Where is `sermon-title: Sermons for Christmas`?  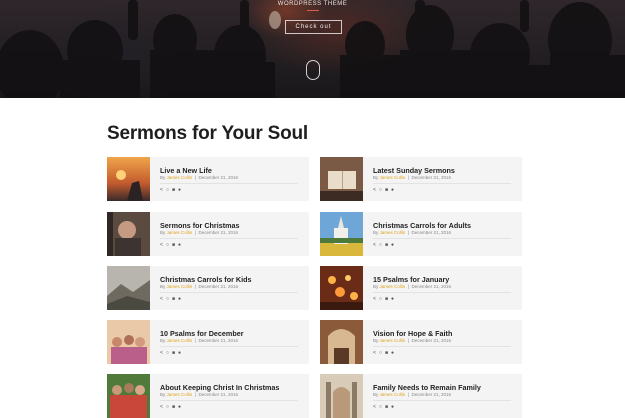 sermon-title: Sermons for Christmas is located at coordinates (199, 225).